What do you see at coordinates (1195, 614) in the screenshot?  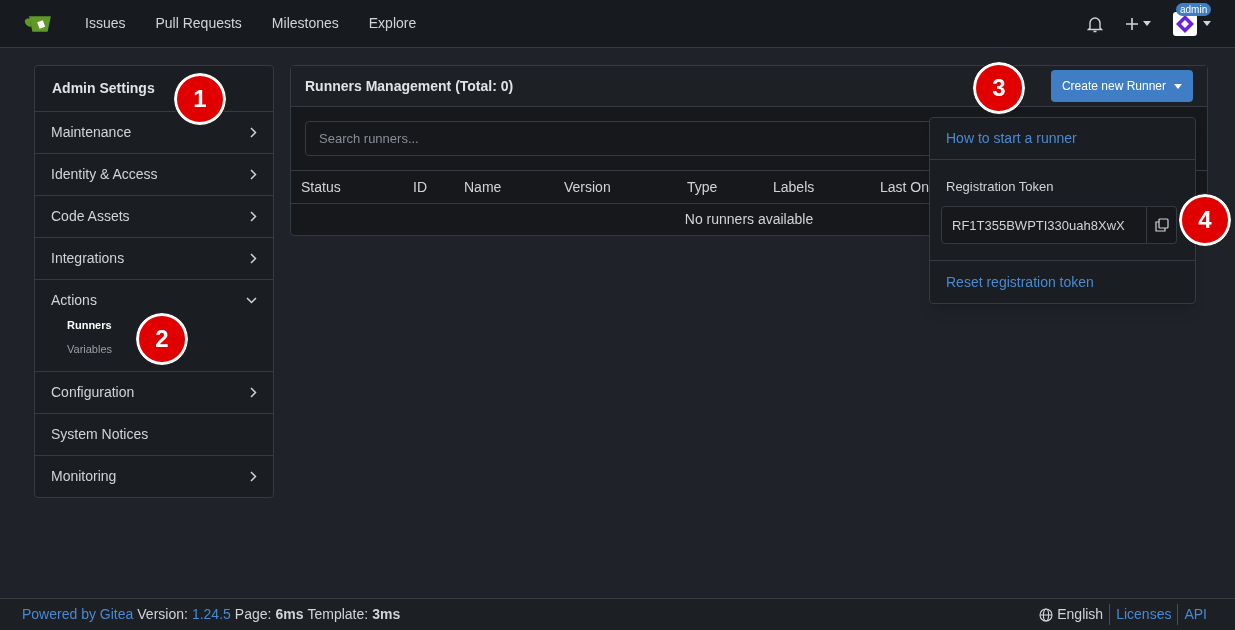 I see `footer-link: API` at bounding box center [1195, 614].